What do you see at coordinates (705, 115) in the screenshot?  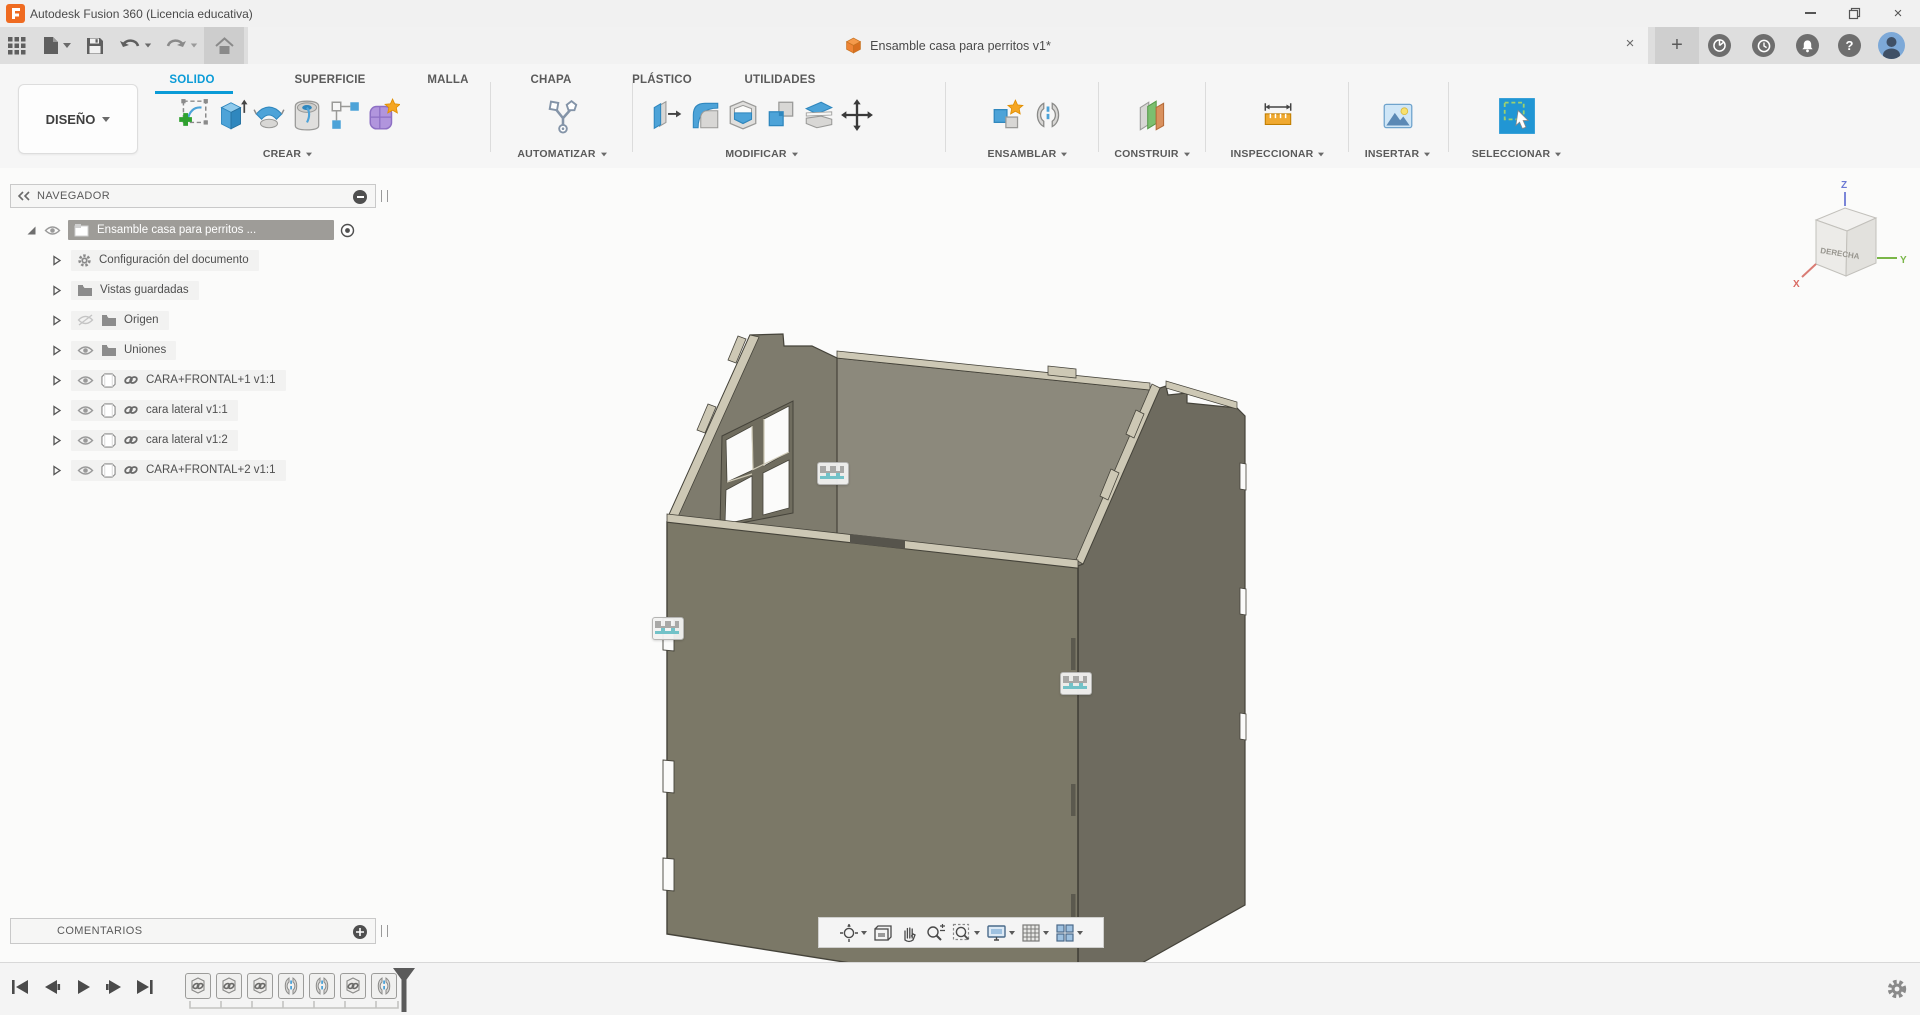 I see `fillet-icon` at bounding box center [705, 115].